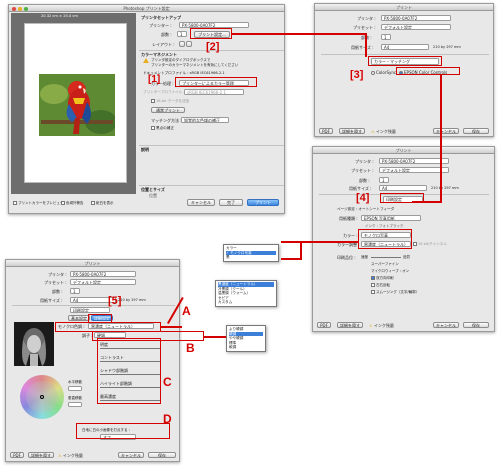  I want to click on highlight-print-settings, so click(211, 33).